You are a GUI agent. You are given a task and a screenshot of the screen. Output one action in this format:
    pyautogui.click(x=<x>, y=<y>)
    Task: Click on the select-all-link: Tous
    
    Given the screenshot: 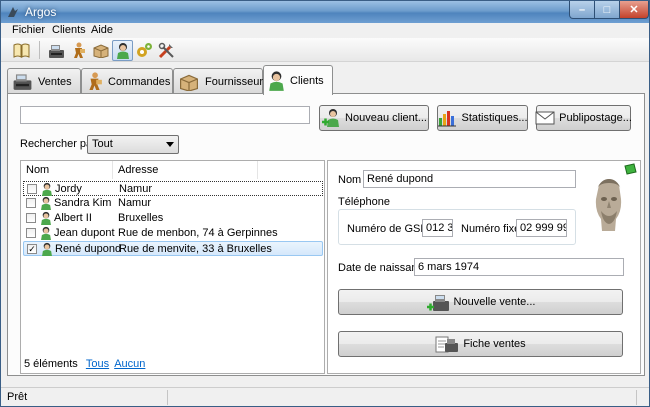 What is the action you would take?
    pyautogui.click(x=97, y=364)
    